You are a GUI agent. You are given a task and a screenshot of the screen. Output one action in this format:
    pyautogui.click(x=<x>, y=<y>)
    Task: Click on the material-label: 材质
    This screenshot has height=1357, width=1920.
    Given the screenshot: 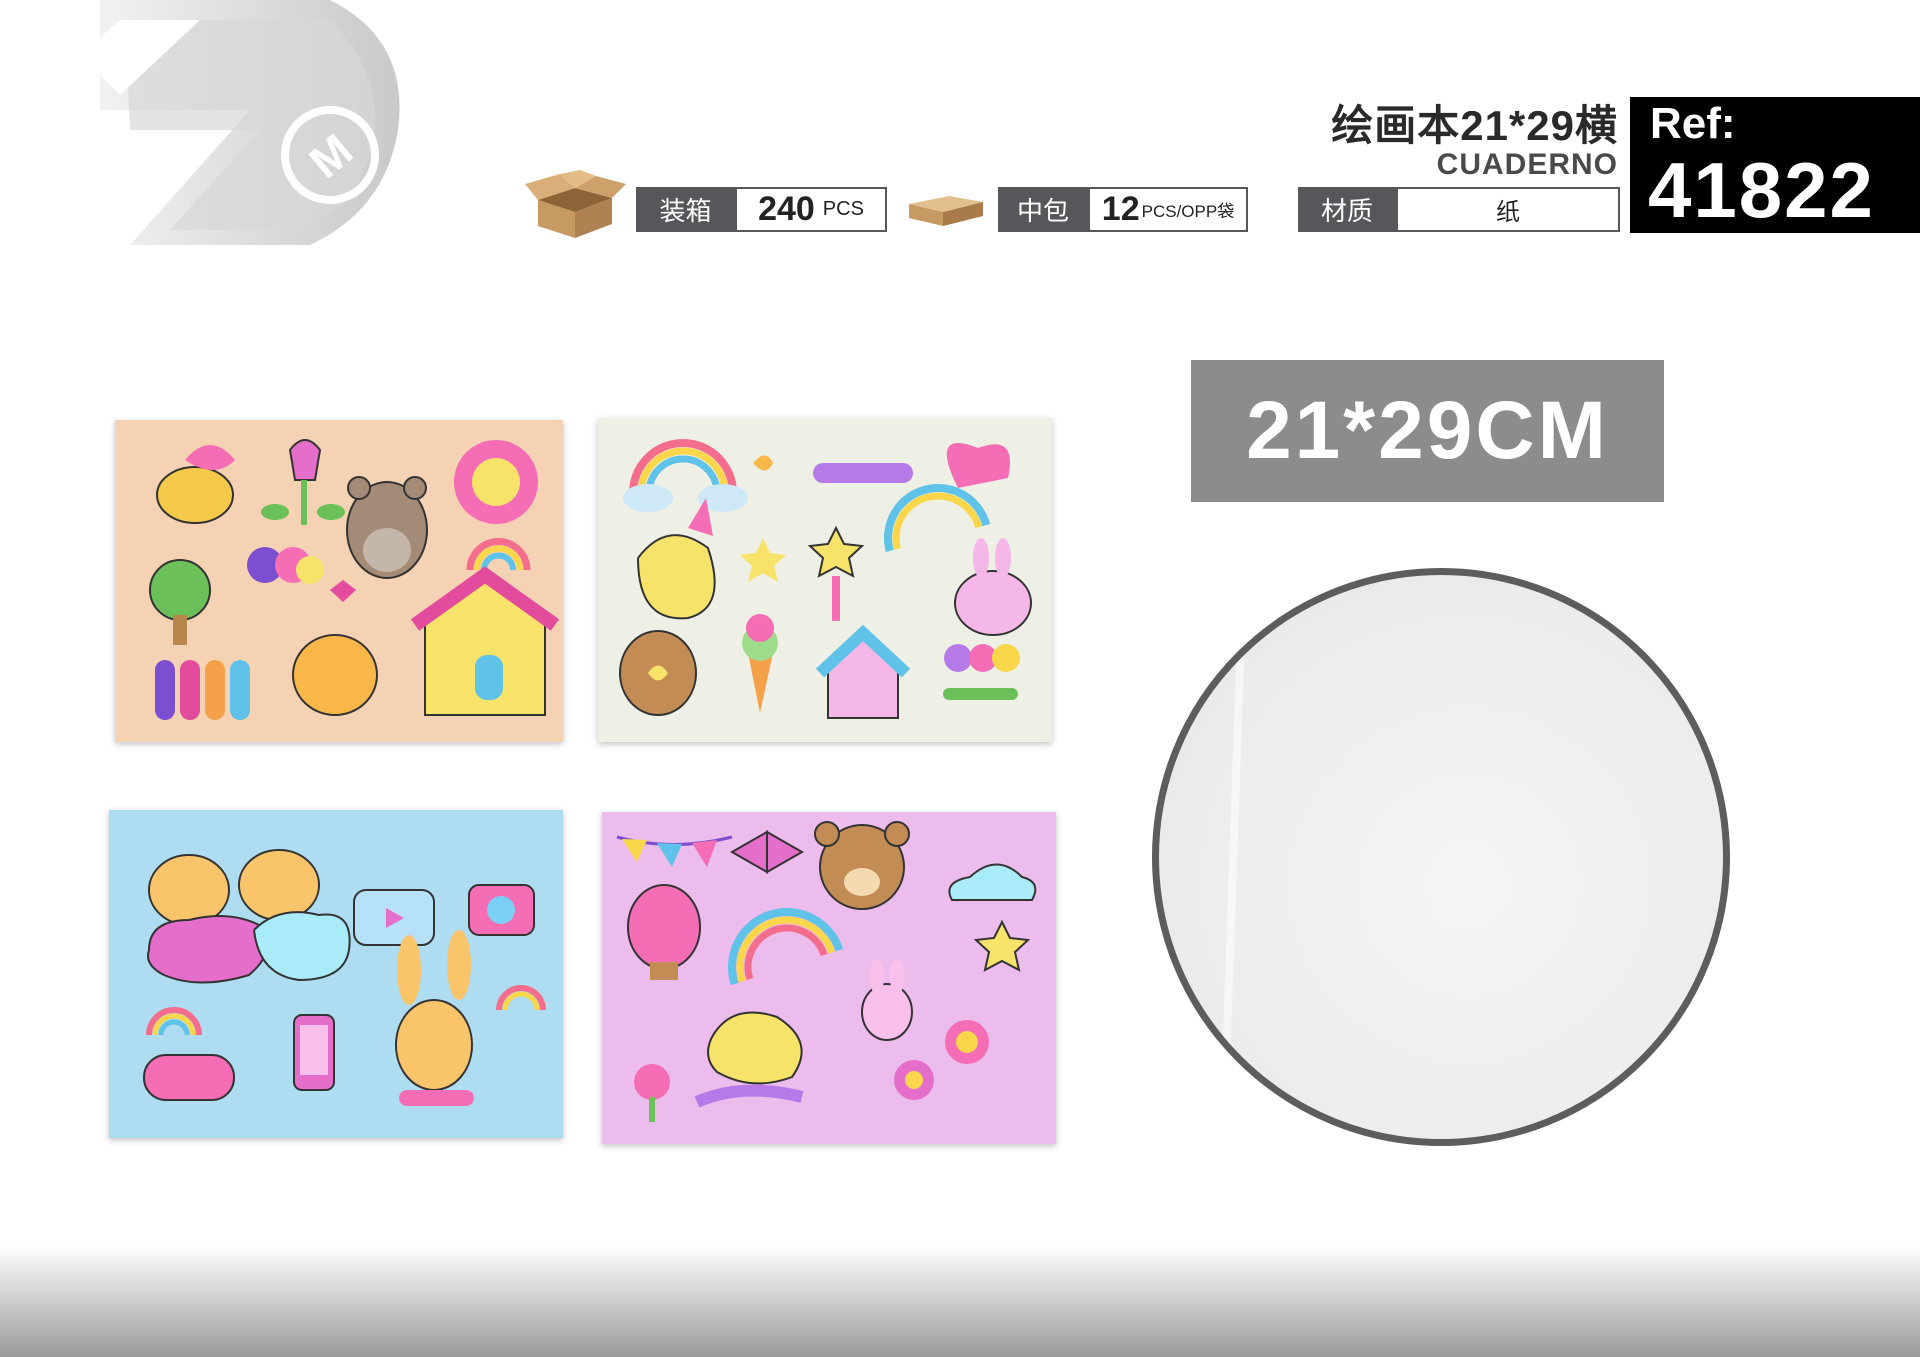 What is the action you would take?
    pyautogui.click(x=1347, y=209)
    